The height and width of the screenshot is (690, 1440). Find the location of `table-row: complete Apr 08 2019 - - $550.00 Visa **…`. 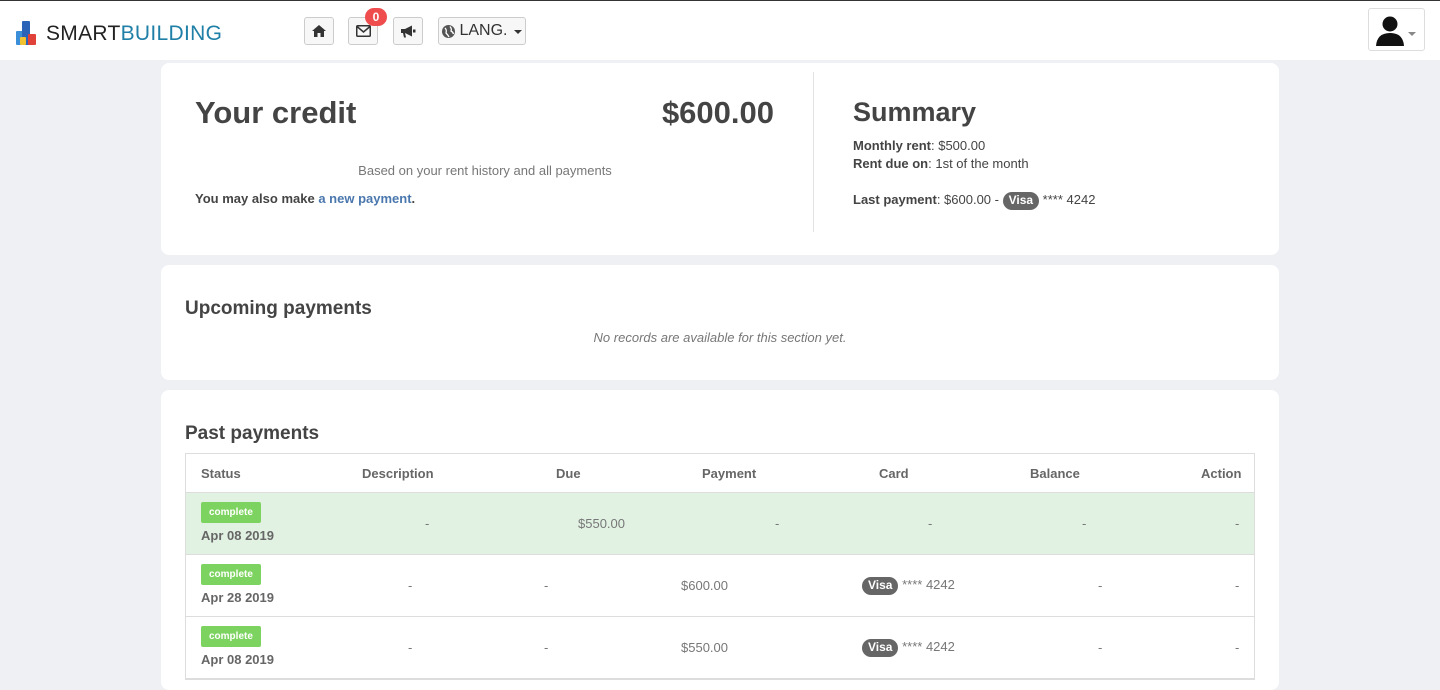

table-row: complete Apr 08 2019 - - $550.00 Visa **… is located at coordinates (720, 648).